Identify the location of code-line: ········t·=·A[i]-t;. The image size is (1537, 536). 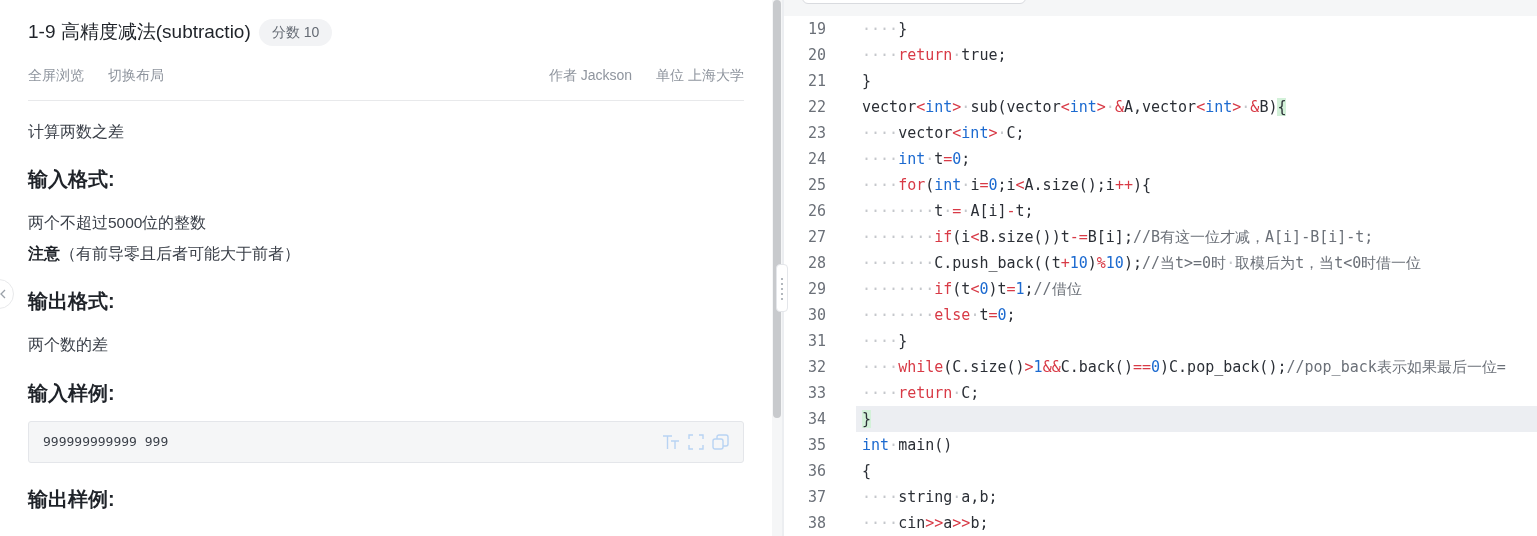
(948, 211).